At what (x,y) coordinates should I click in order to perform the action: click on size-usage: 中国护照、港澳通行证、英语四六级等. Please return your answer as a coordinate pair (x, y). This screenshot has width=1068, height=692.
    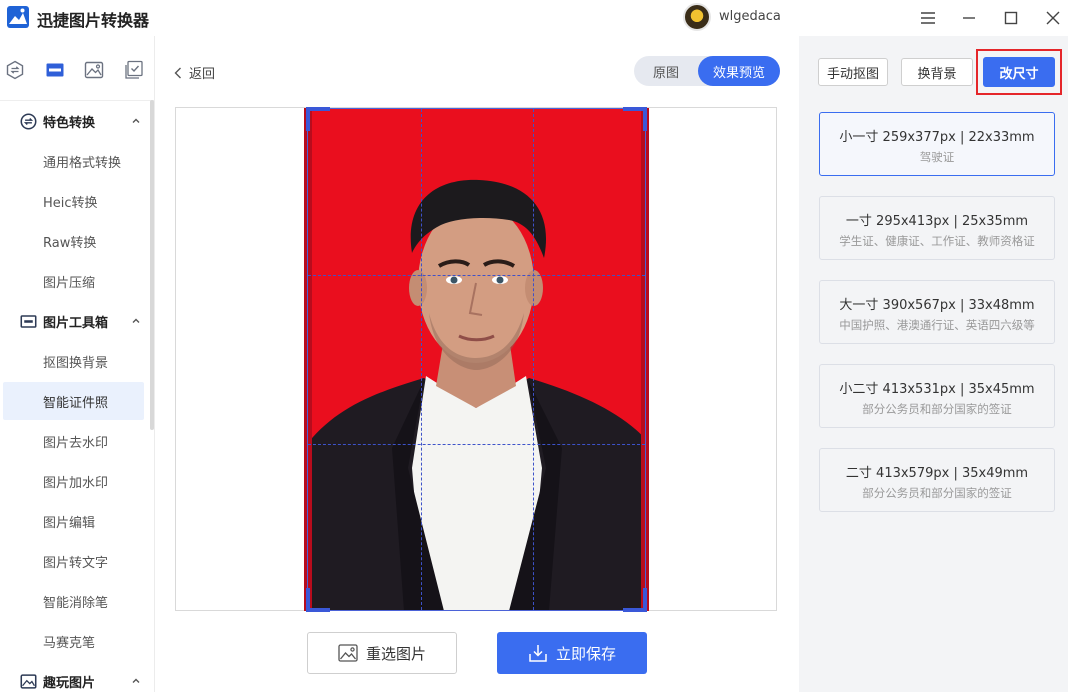
    Looking at the image, I should click on (937, 325).